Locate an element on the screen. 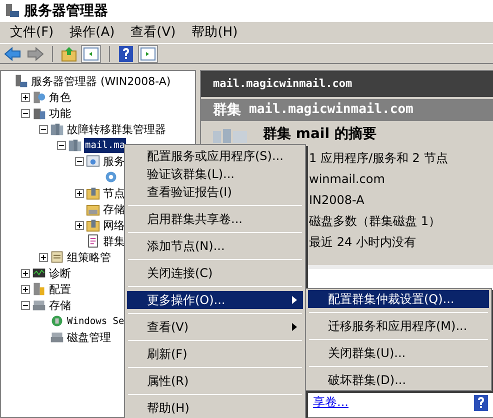 The image size is (493, 418). tree-item: 配置 is located at coordinates (60, 289).